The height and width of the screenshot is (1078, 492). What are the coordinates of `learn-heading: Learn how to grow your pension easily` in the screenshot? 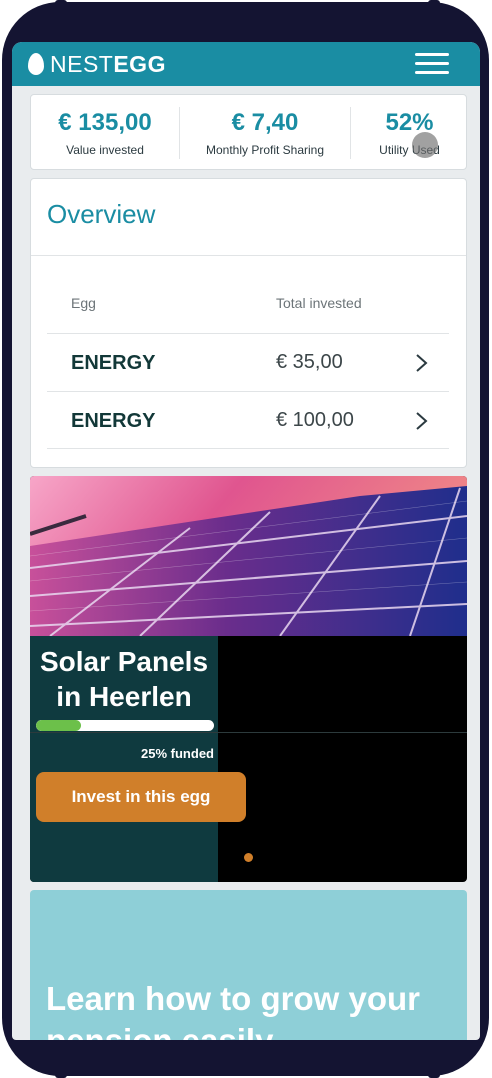 It's located at (233, 1010).